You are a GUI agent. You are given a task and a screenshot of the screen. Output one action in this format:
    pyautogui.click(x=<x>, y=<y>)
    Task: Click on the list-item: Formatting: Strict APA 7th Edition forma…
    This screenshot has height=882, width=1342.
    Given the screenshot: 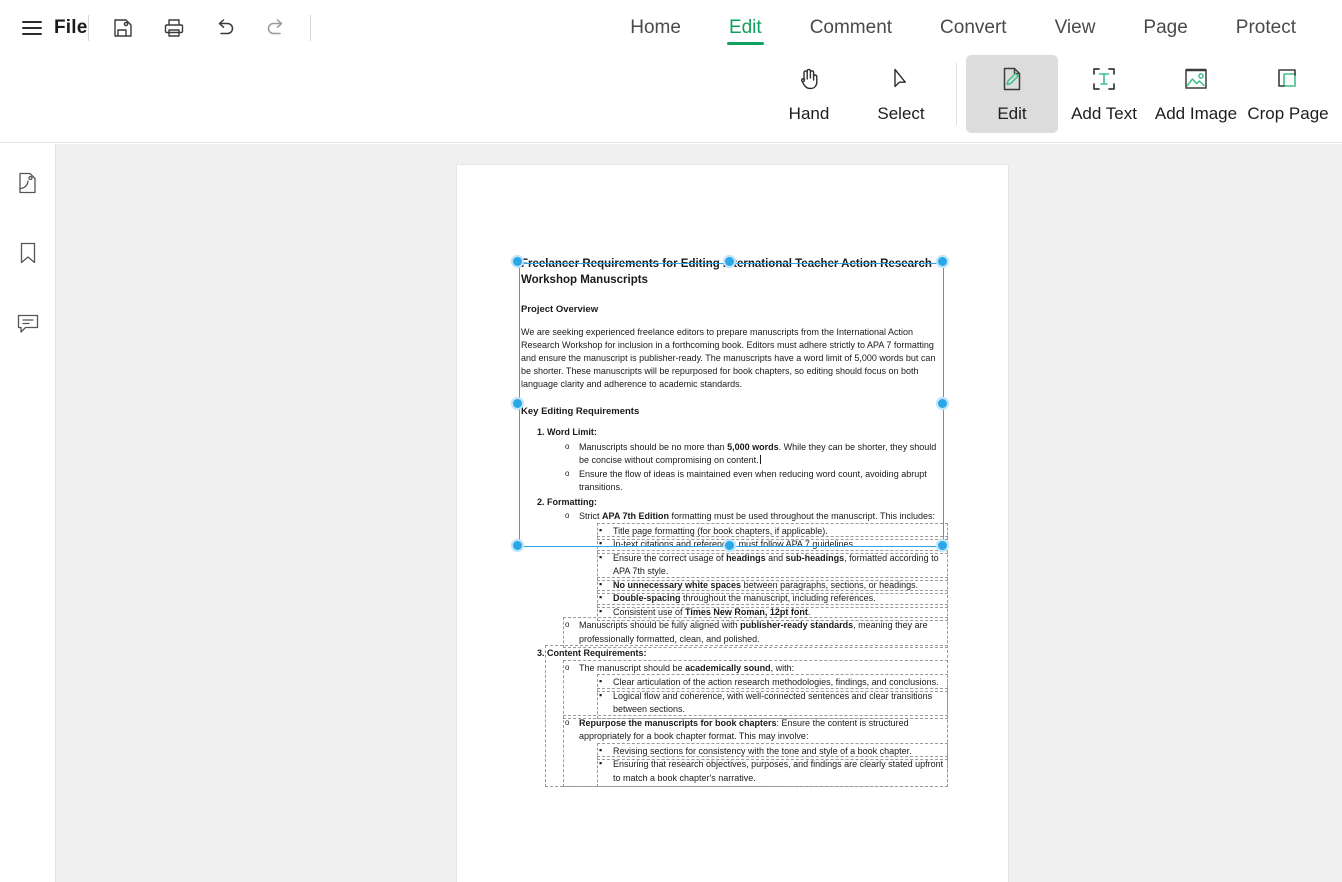 What is the action you would take?
    pyautogui.click(x=747, y=572)
    